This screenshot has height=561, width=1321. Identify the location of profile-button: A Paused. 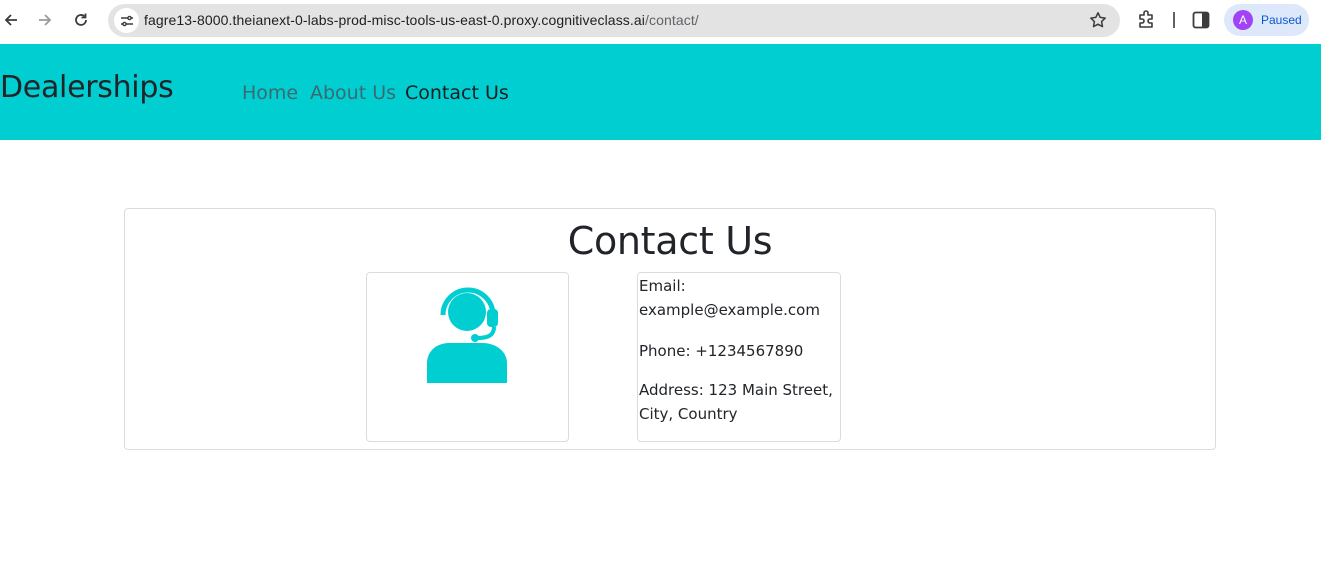
(1266, 20).